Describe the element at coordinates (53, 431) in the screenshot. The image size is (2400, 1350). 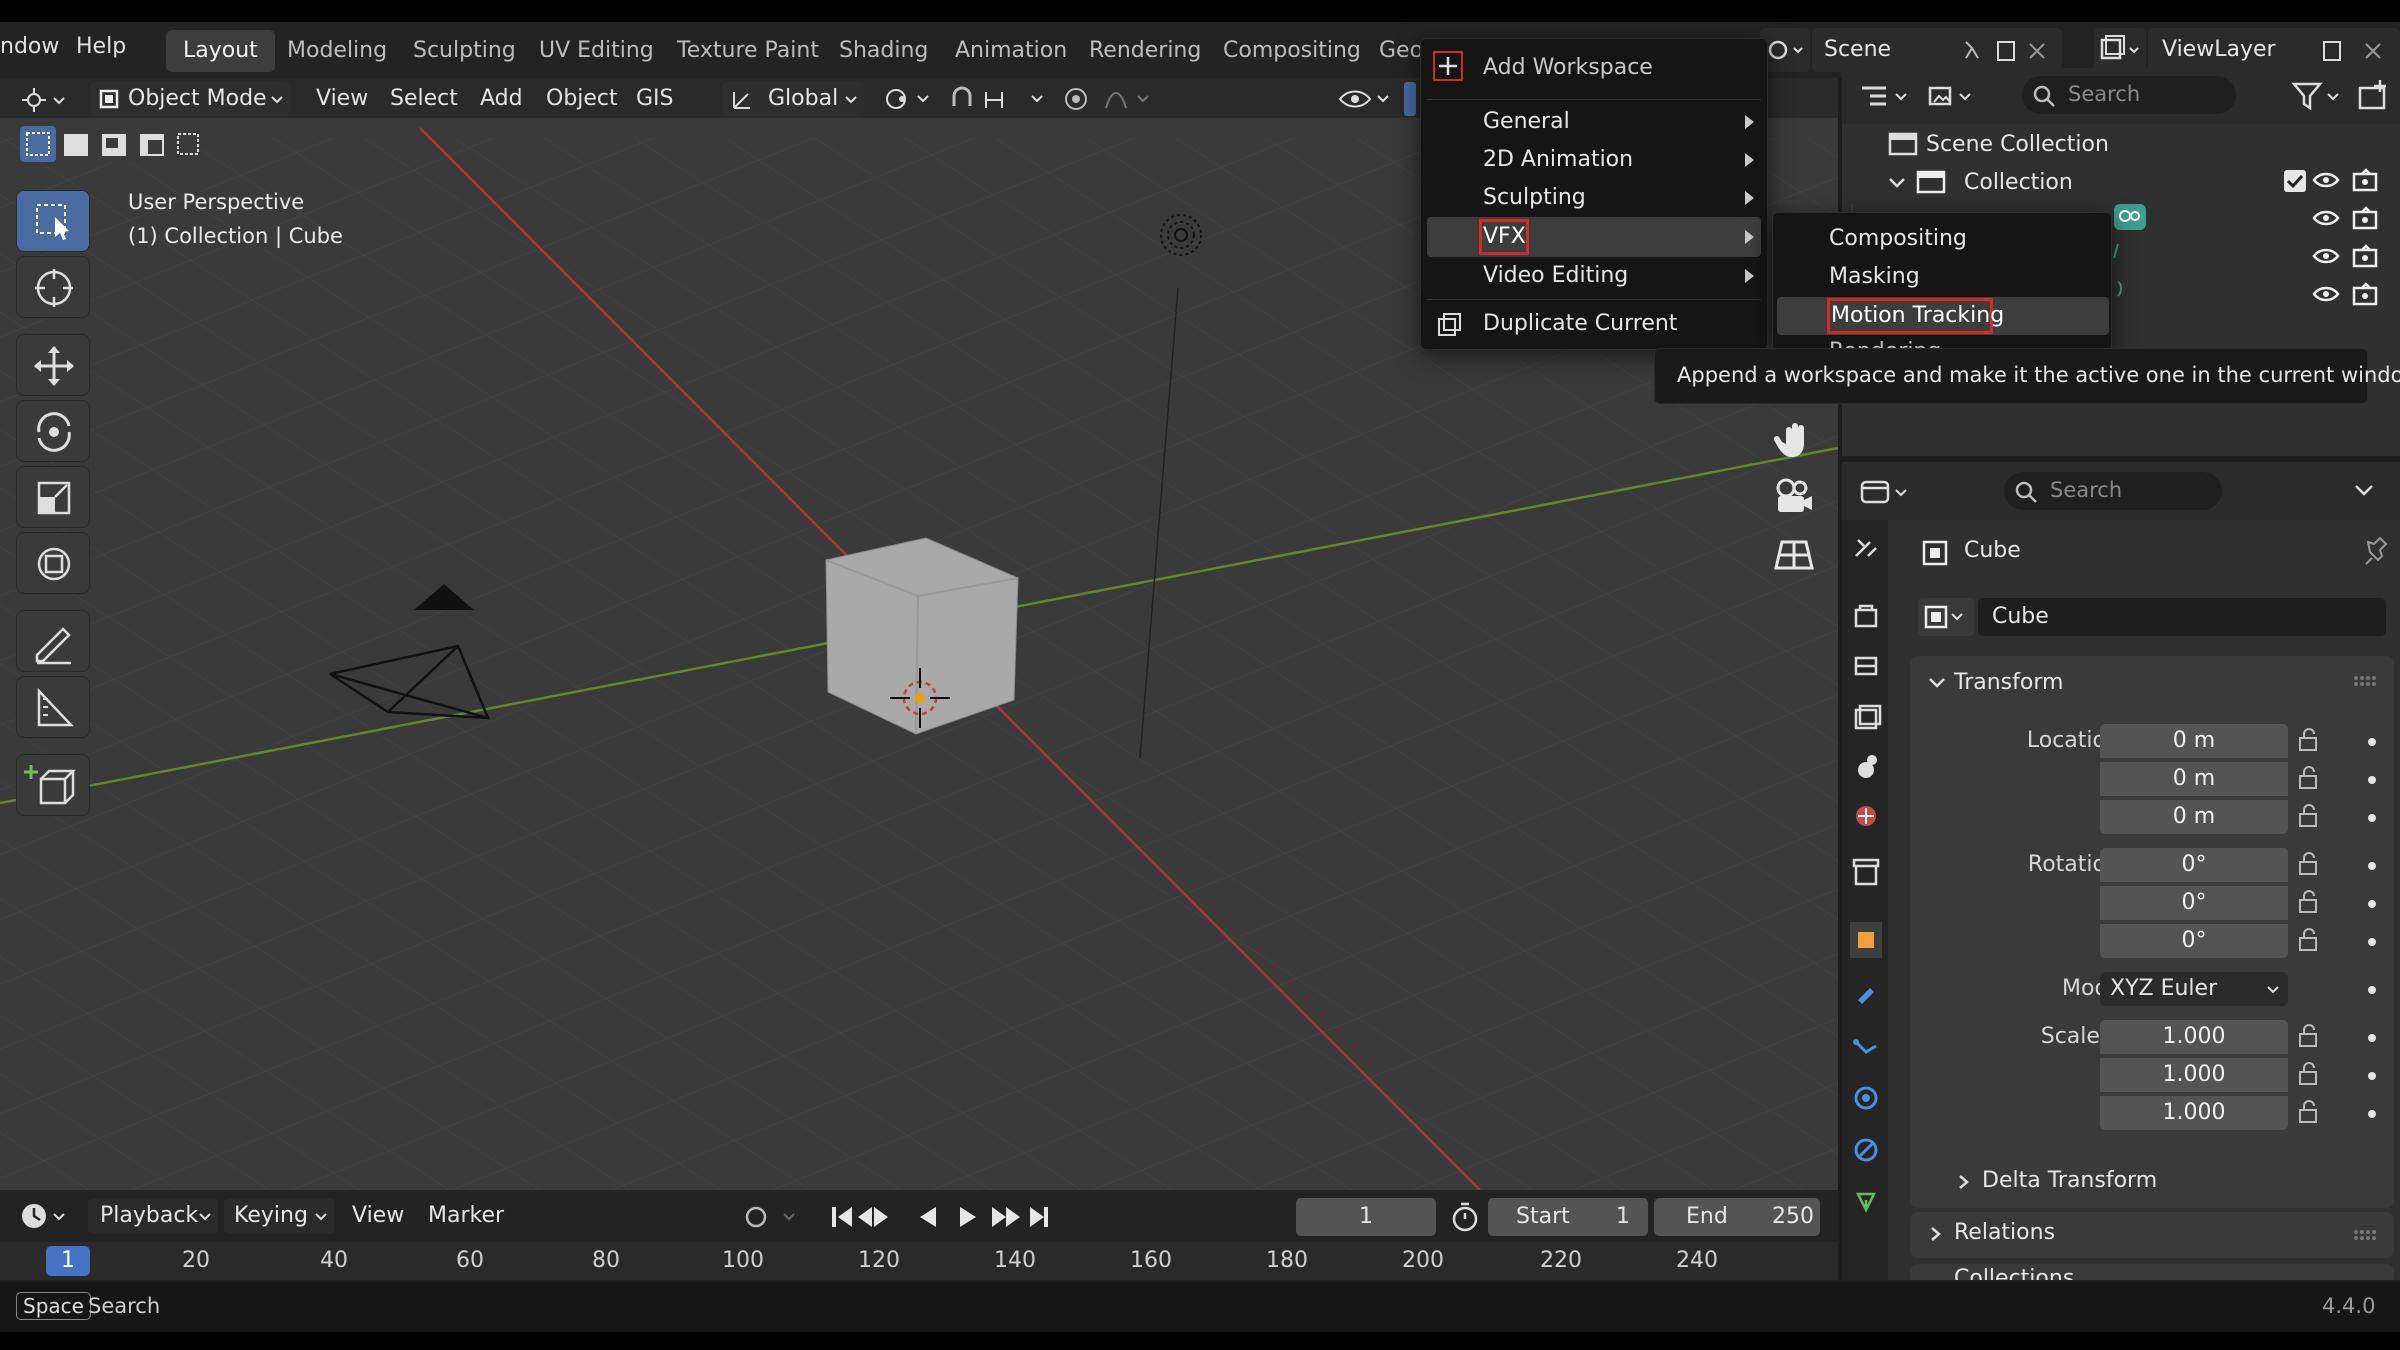
I see `rotate-tool` at that location.